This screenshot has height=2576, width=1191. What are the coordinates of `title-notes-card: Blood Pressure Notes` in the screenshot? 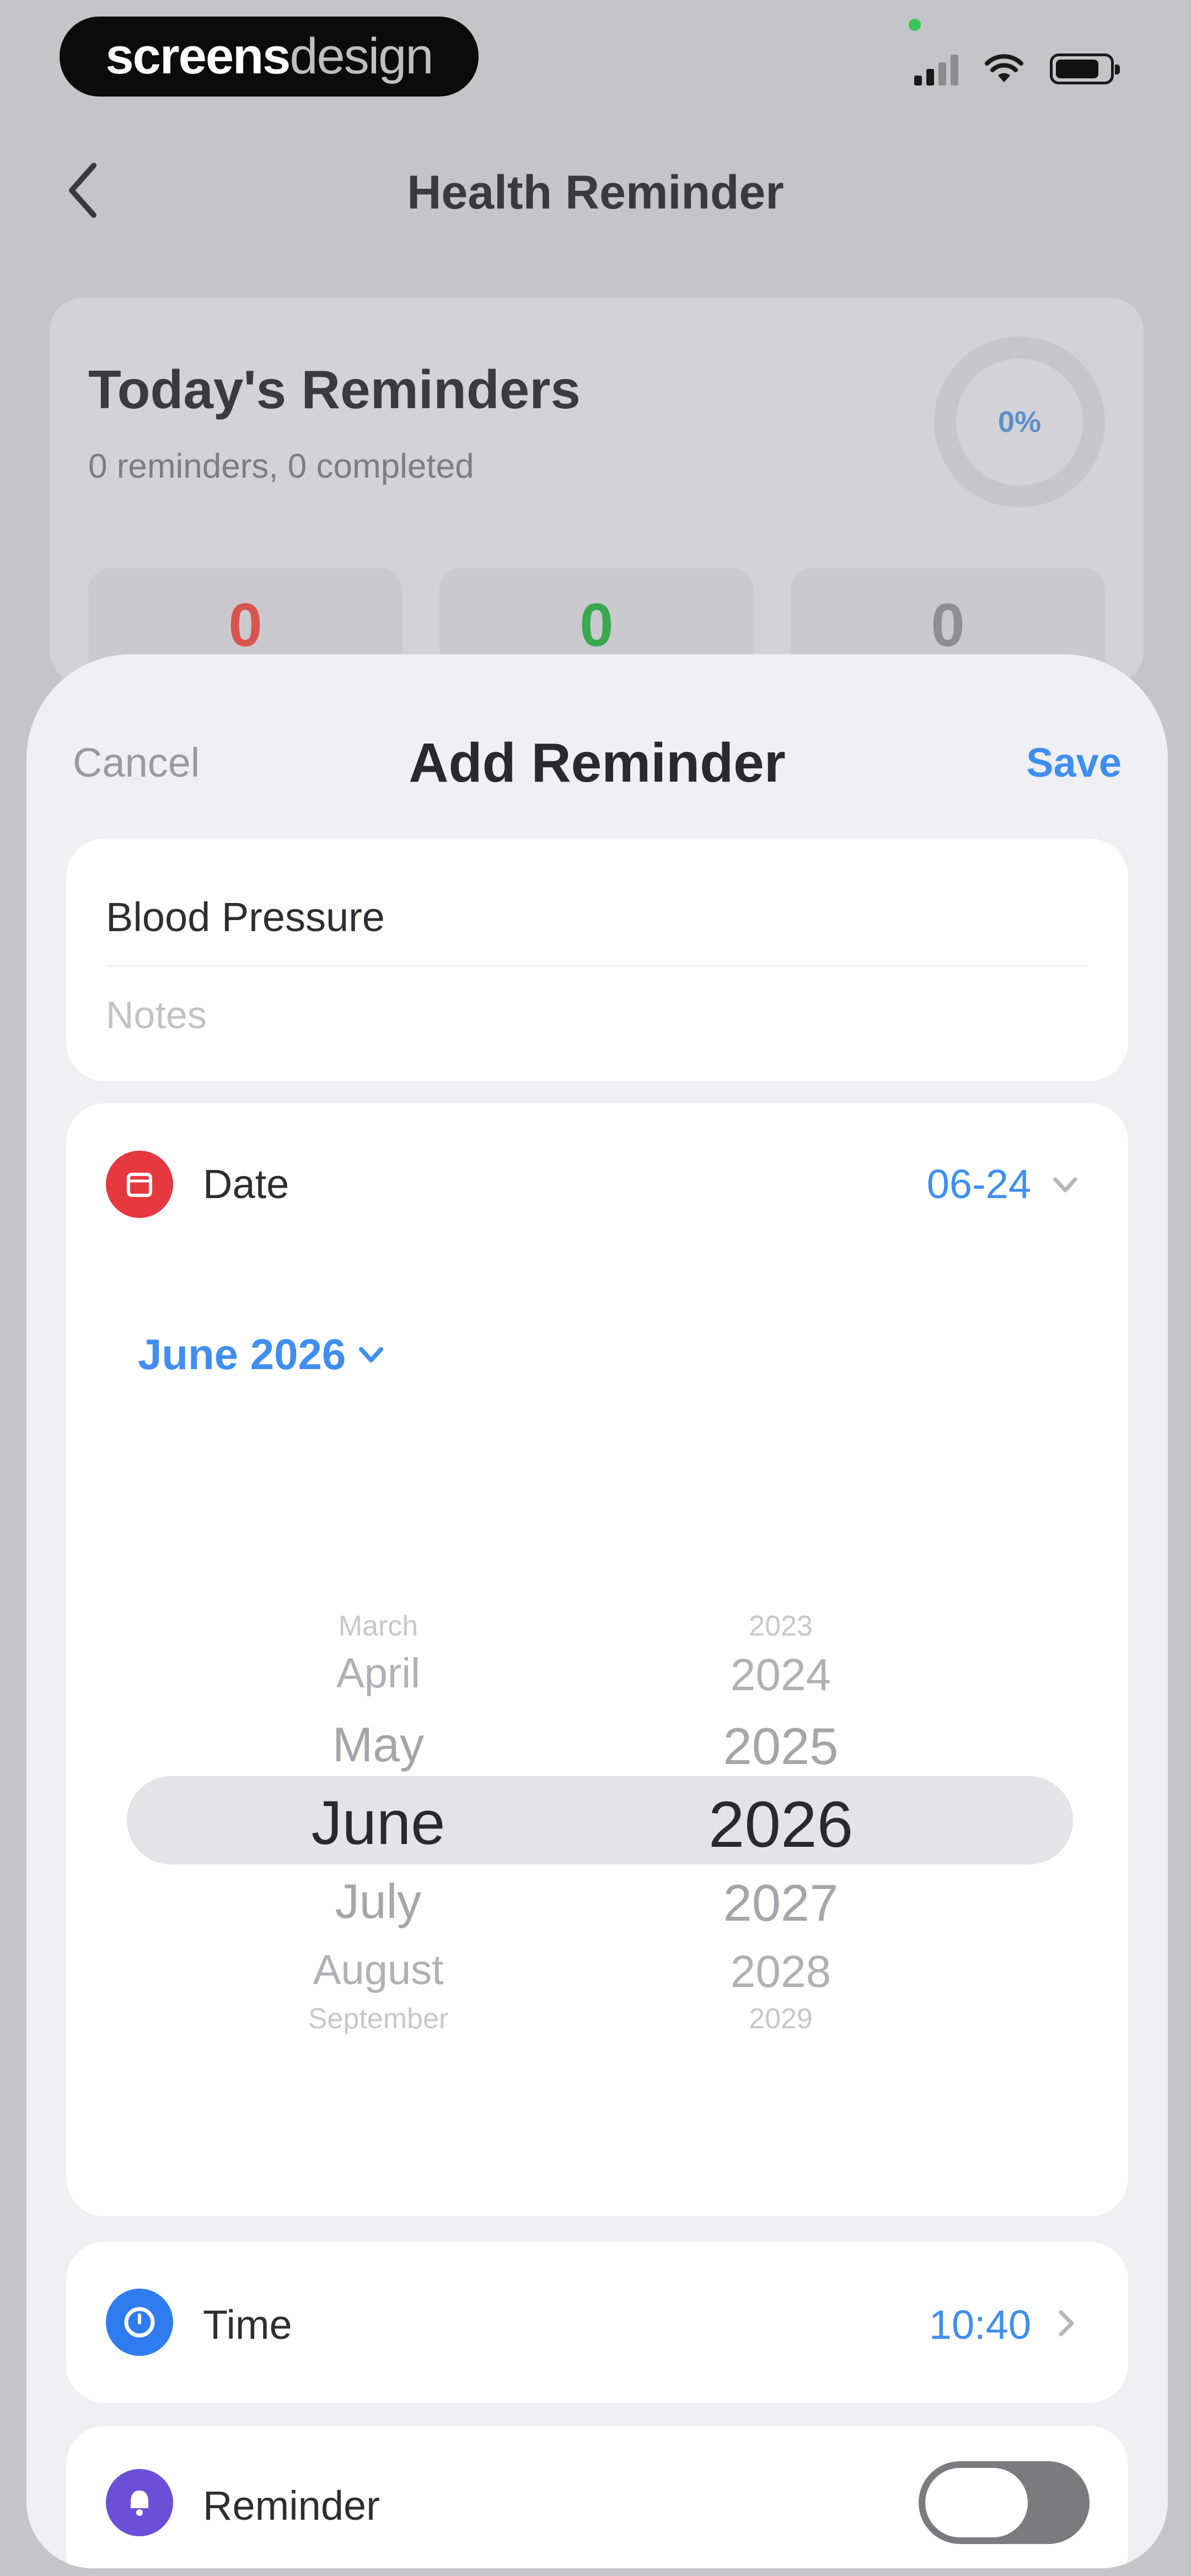 It's located at (597, 959).